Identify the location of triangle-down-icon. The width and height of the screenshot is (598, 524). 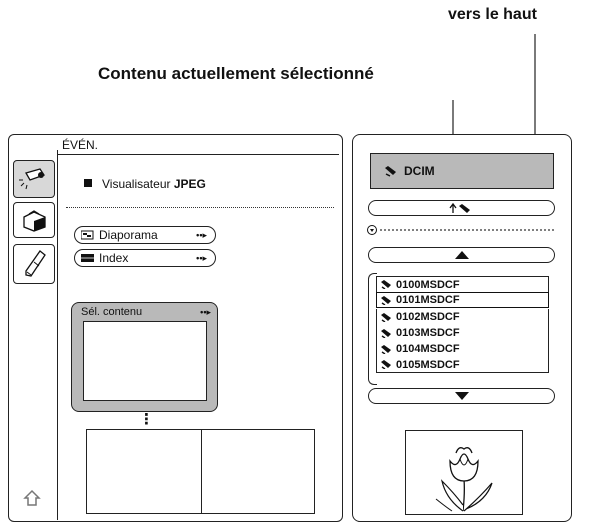
(462, 396).